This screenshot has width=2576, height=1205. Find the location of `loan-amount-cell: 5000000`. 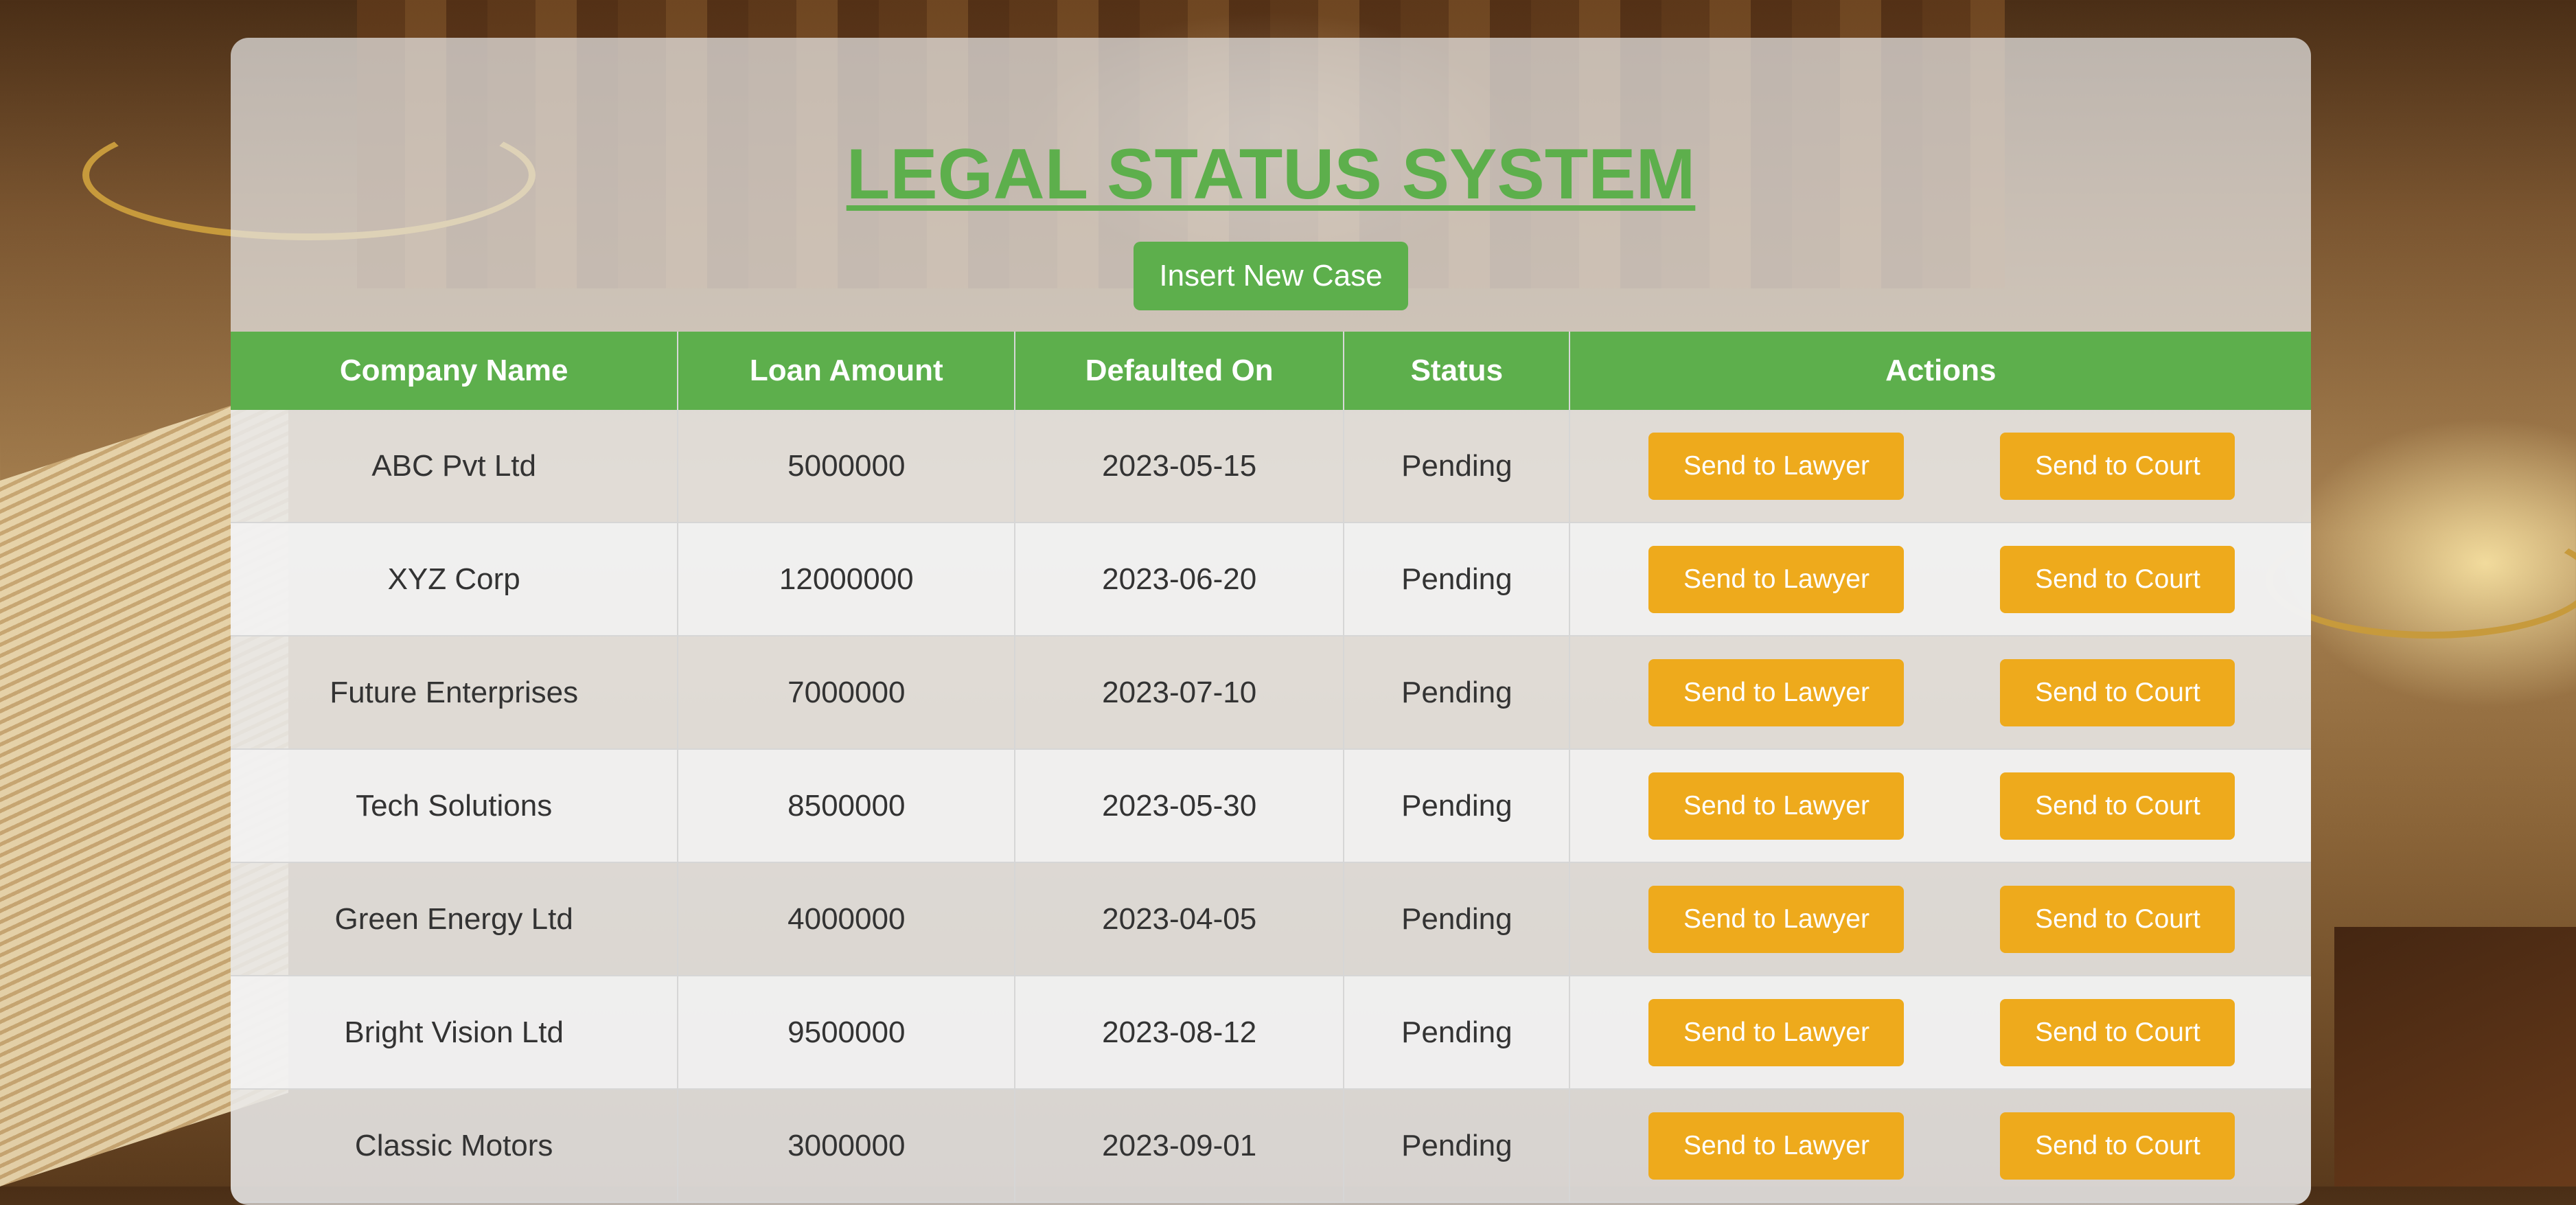

loan-amount-cell: 5000000 is located at coordinates (847, 466).